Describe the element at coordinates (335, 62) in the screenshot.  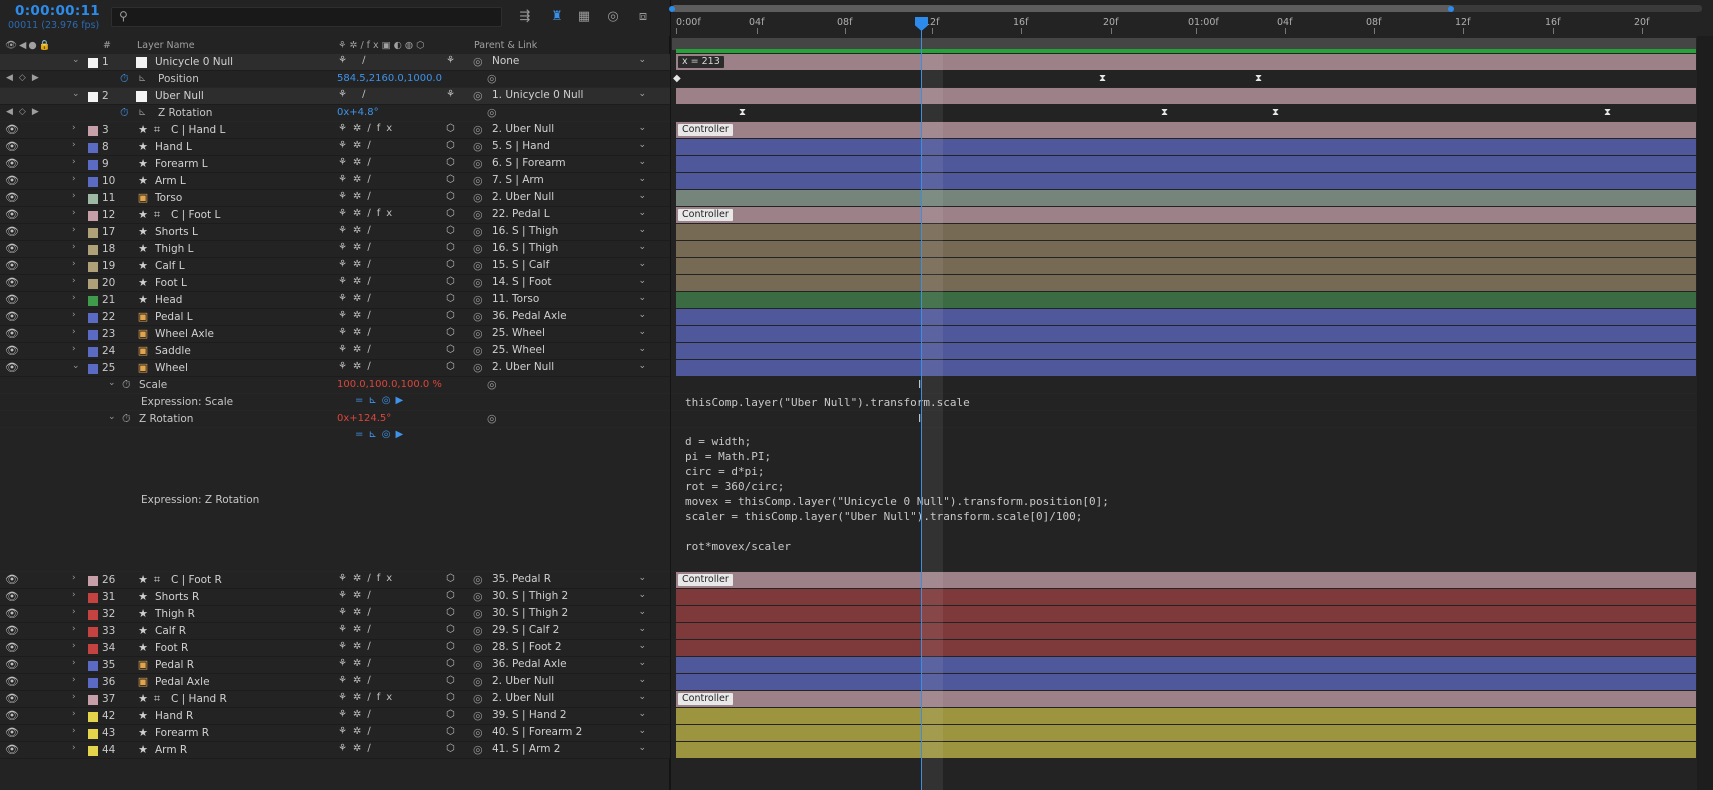
I see `layer-row: ⌄ 1 Unicycle 0 Null ⚘ ∕ ⚘ ◎ None ⌄` at that location.